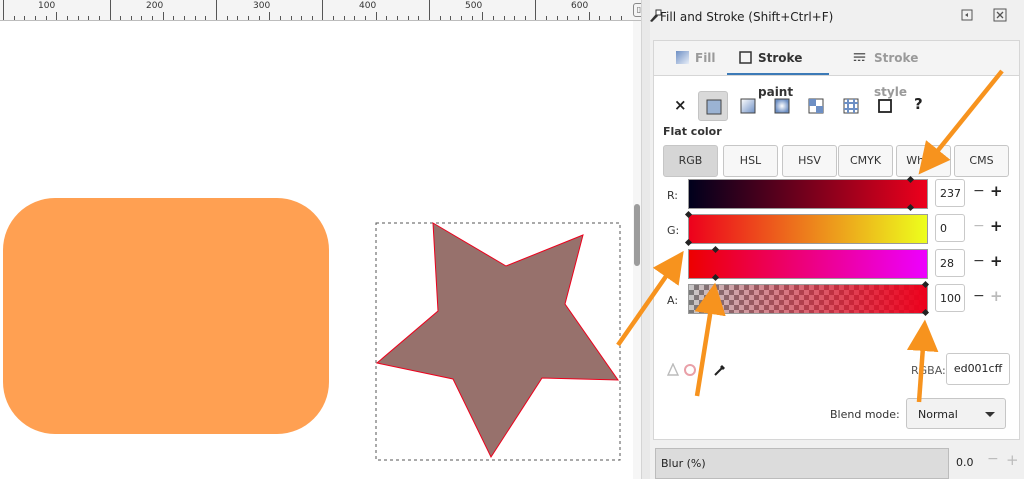 This screenshot has height=479, width=1024. Describe the element at coordinates (865, 414) in the screenshot. I see `blend-mode-label: Blend mode:` at that location.